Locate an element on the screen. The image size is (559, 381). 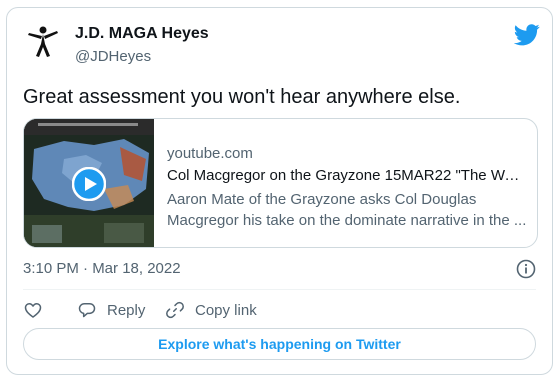
video-thumbnail is located at coordinates (89, 183).